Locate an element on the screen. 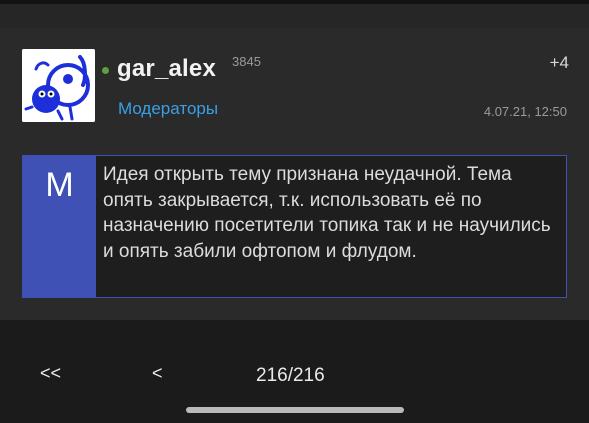  first-page-button: << is located at coordinates (50, 373).